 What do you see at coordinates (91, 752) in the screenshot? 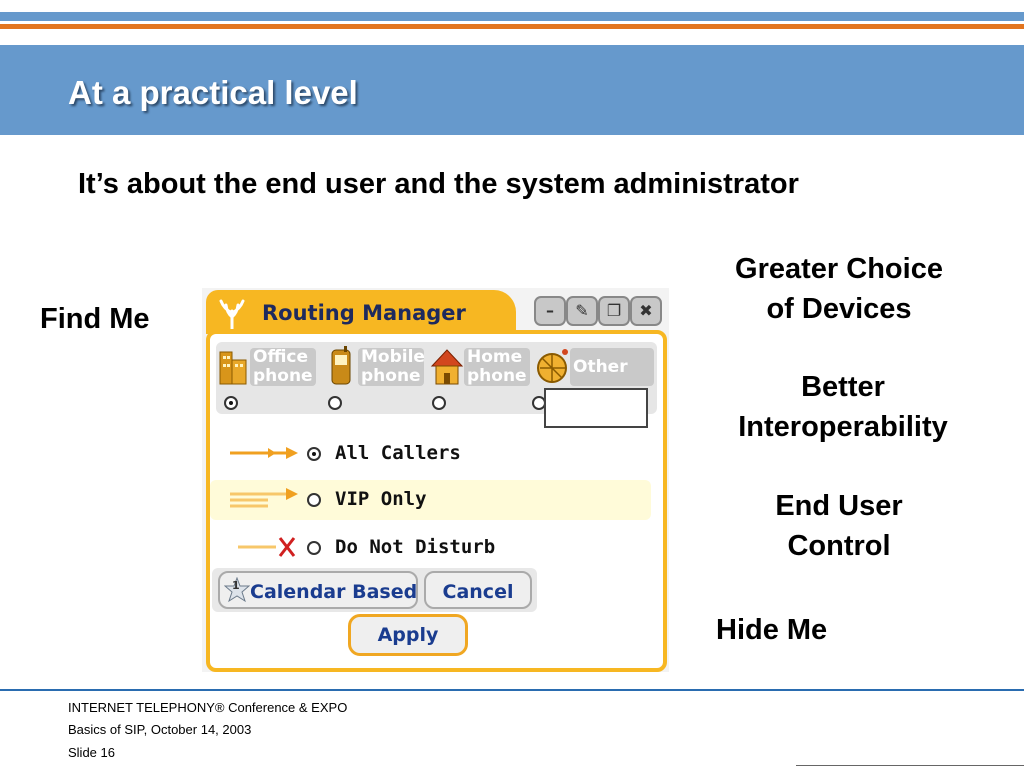
I see `footer-slide-number: Slide 16` at bounding box center [91, 752].